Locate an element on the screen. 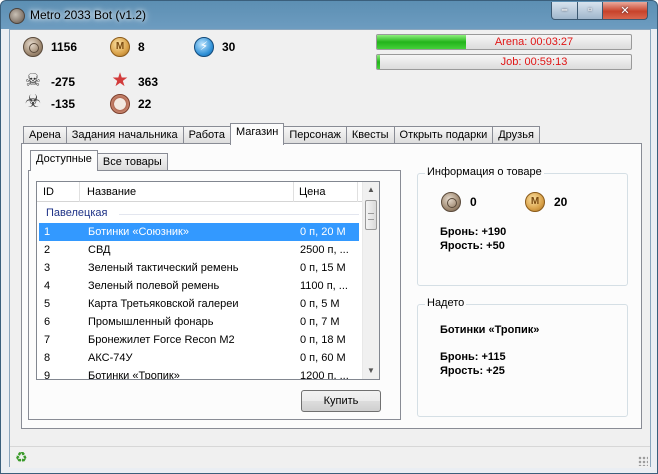 Image resolution: width=658 pixels, height=474 pixels. equipped-armor: Бронь: +115 is located at coordinates (473, 357).